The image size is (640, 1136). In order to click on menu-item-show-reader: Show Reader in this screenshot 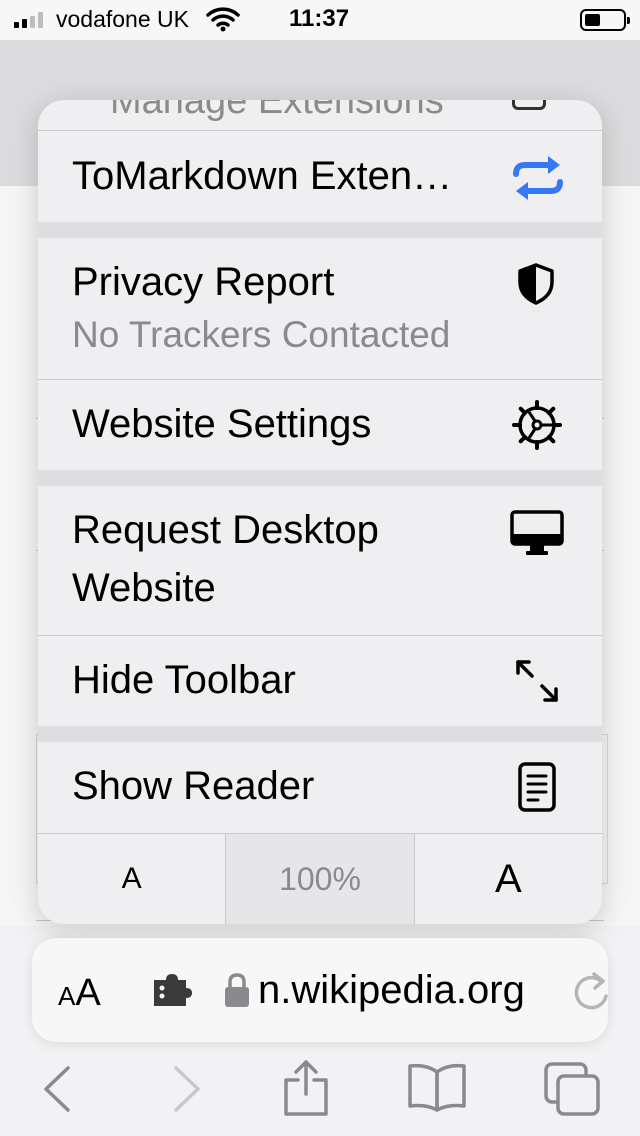, I will do `click(320, 787)`.